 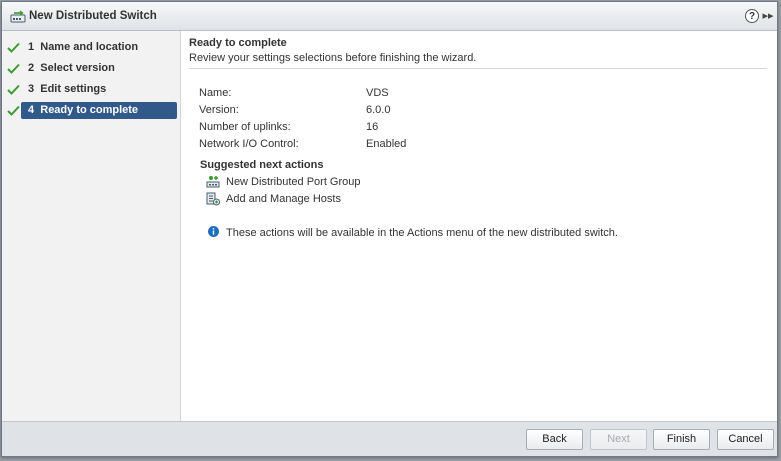 I want to click on manage-hosts-icon, so click(x=213, y=199).